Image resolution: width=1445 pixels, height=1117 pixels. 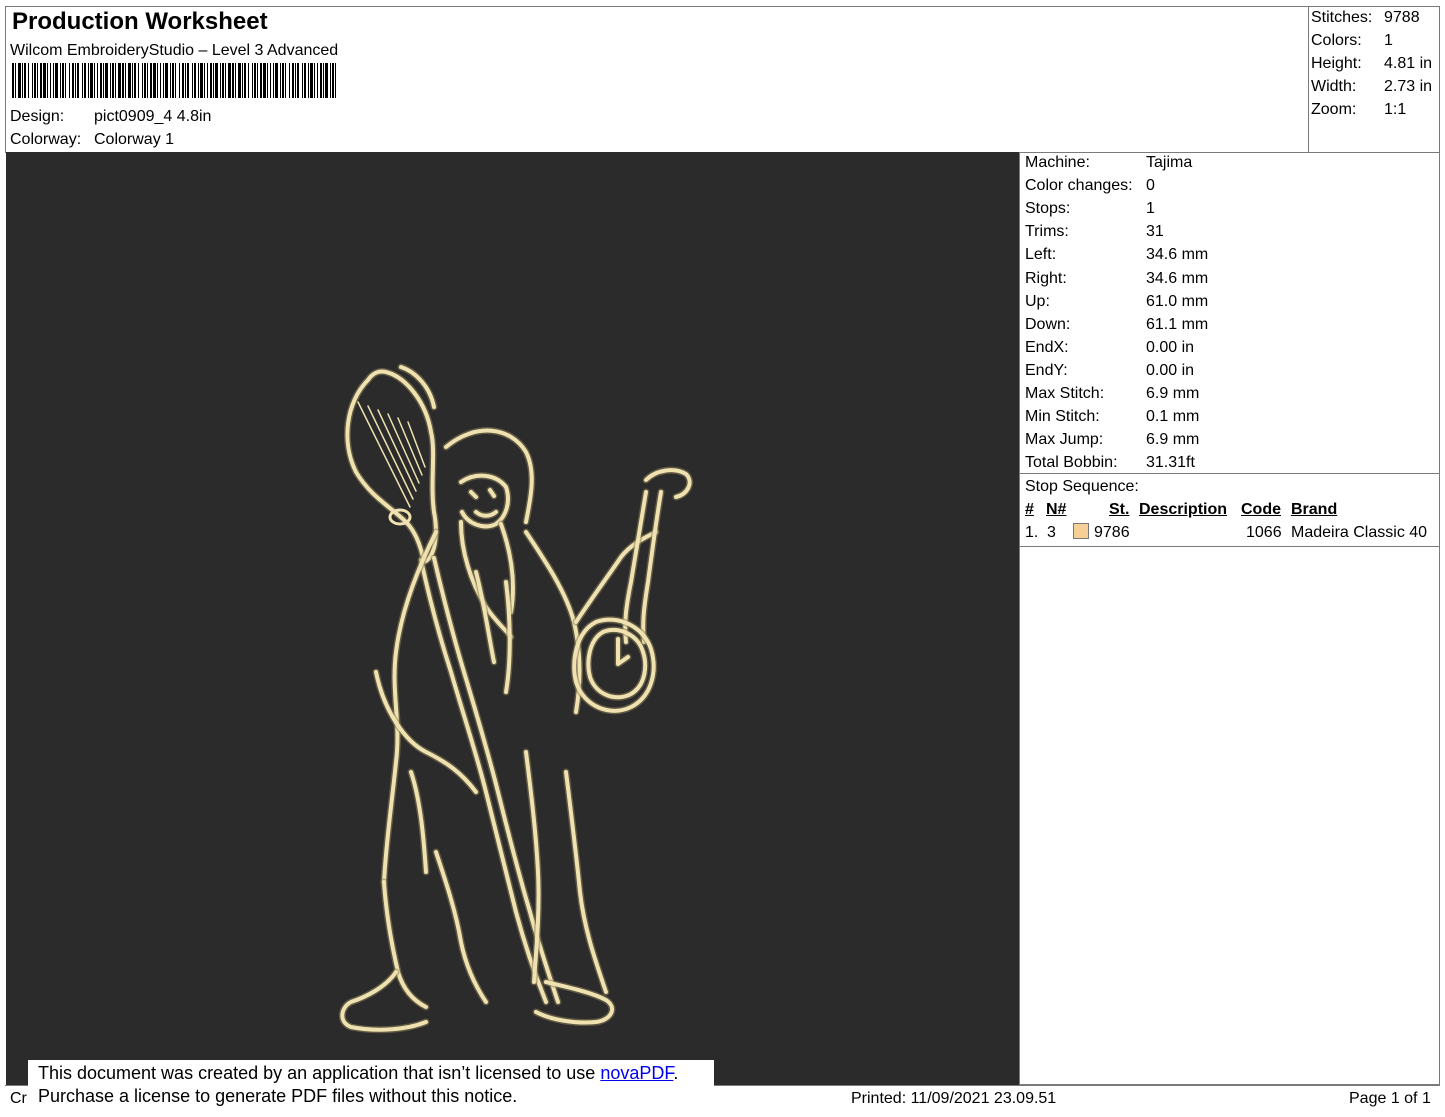 I want to click on detail-label: Machine:, so click(x=1057, y=162).